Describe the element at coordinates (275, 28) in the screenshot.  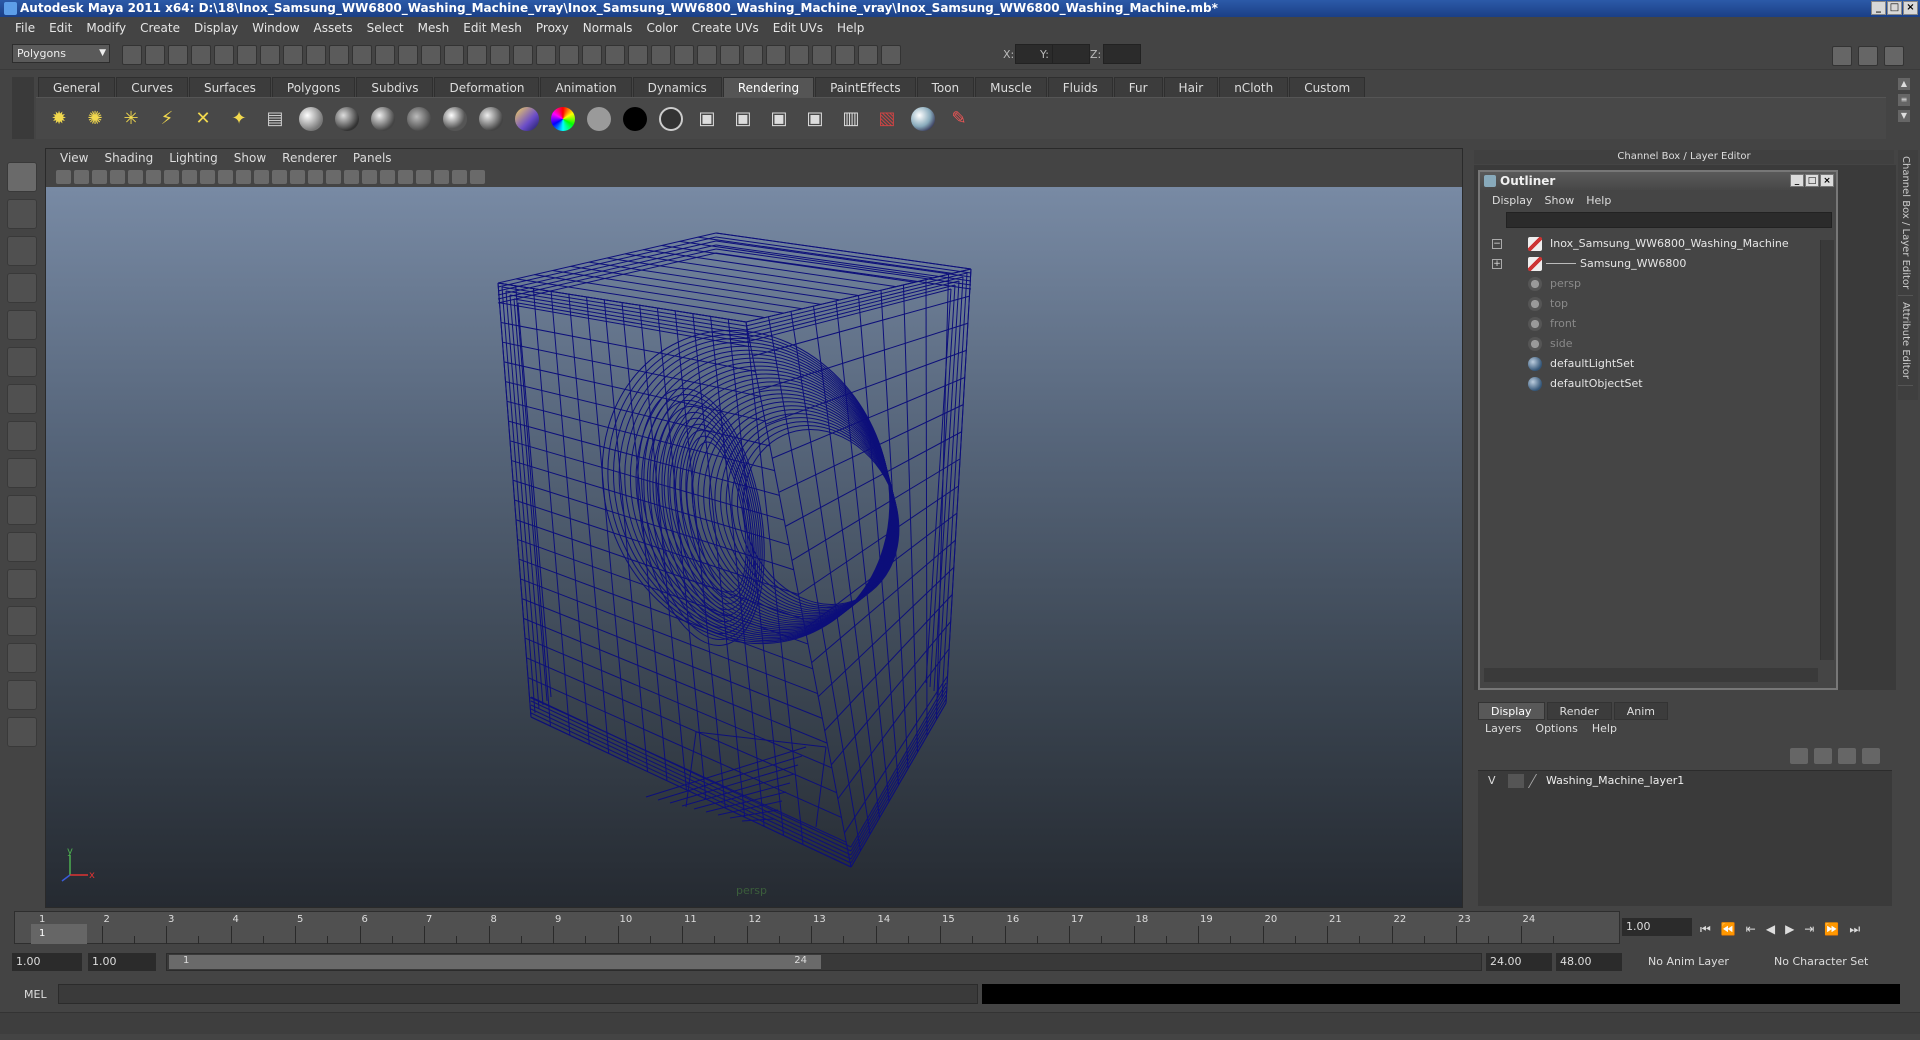
I see `menu-window: Window` at that location.